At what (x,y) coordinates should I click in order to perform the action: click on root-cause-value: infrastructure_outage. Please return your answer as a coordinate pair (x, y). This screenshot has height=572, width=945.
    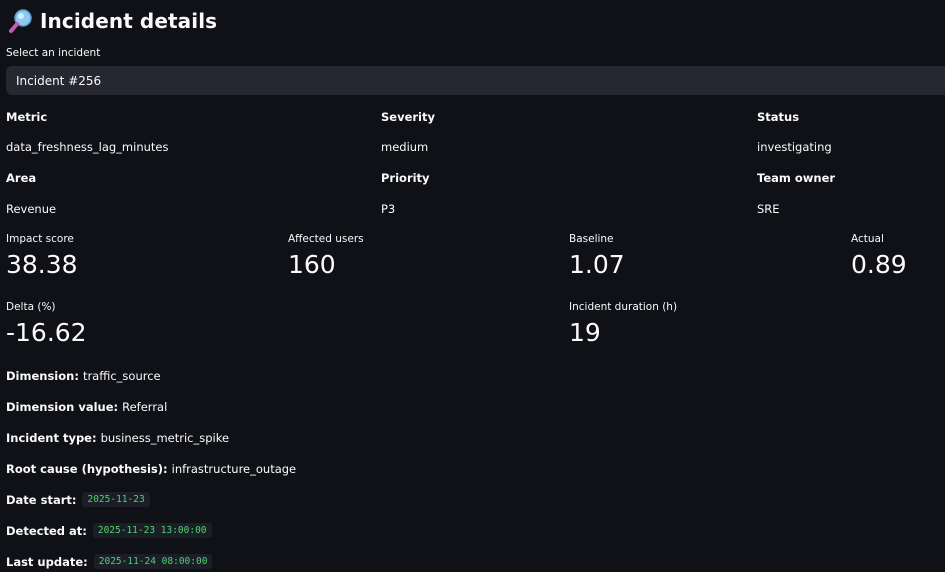
    Looking at the image, I should click on (234, 469).